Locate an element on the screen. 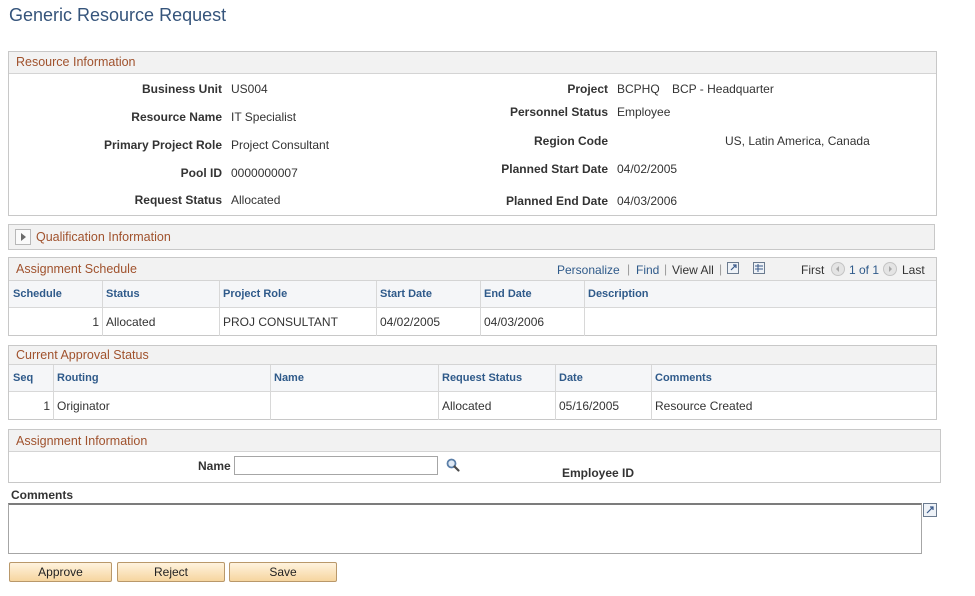 The image size is (975, 596). column-header-routing: Routing is located at coordinates (78, 378).